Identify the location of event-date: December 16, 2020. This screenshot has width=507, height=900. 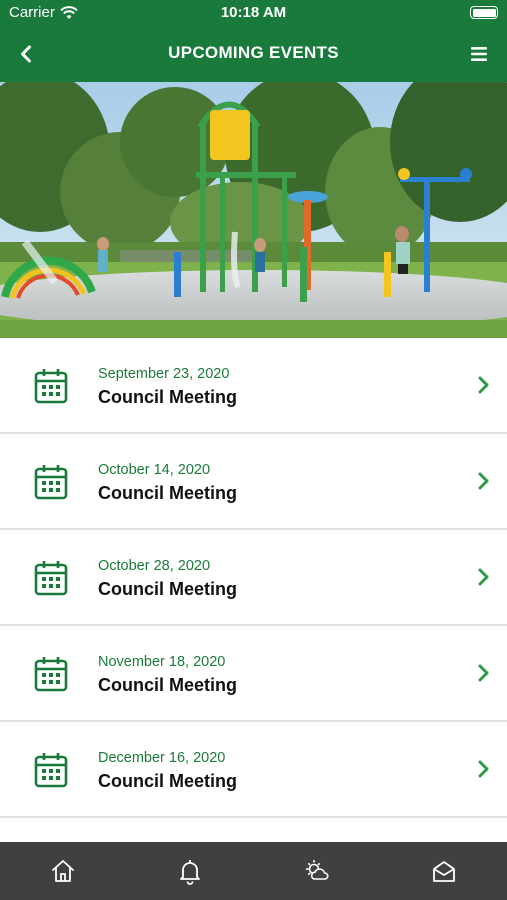
(162, 758).